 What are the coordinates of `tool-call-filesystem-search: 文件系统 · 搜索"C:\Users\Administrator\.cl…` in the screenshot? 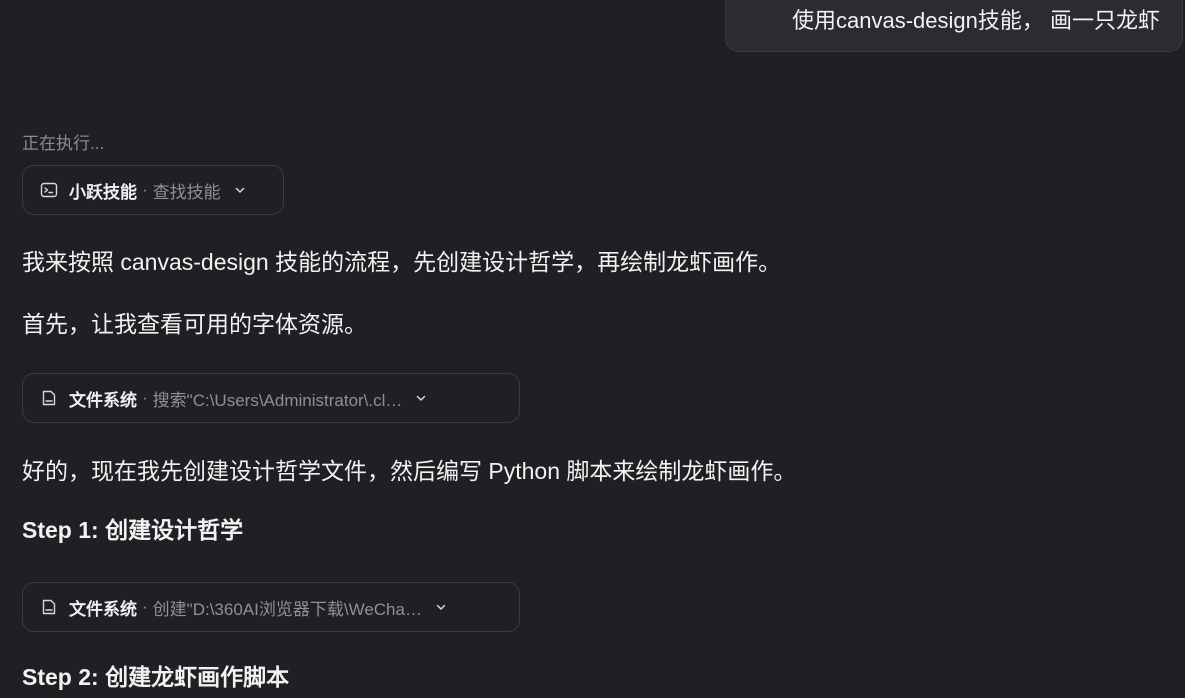 It's located at (271, 398).